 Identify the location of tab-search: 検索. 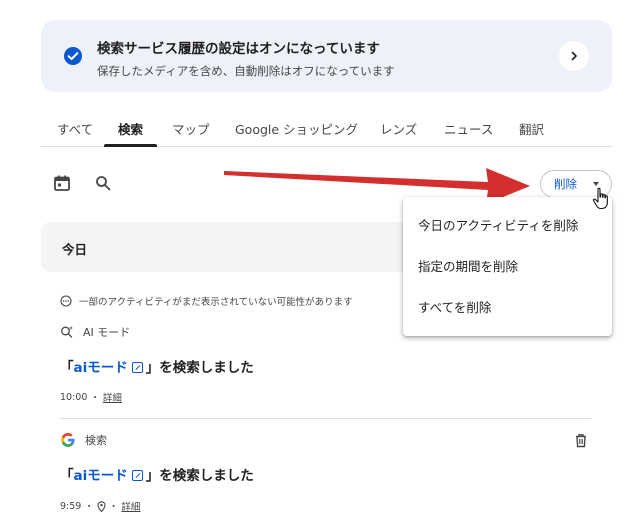
(130, 128).